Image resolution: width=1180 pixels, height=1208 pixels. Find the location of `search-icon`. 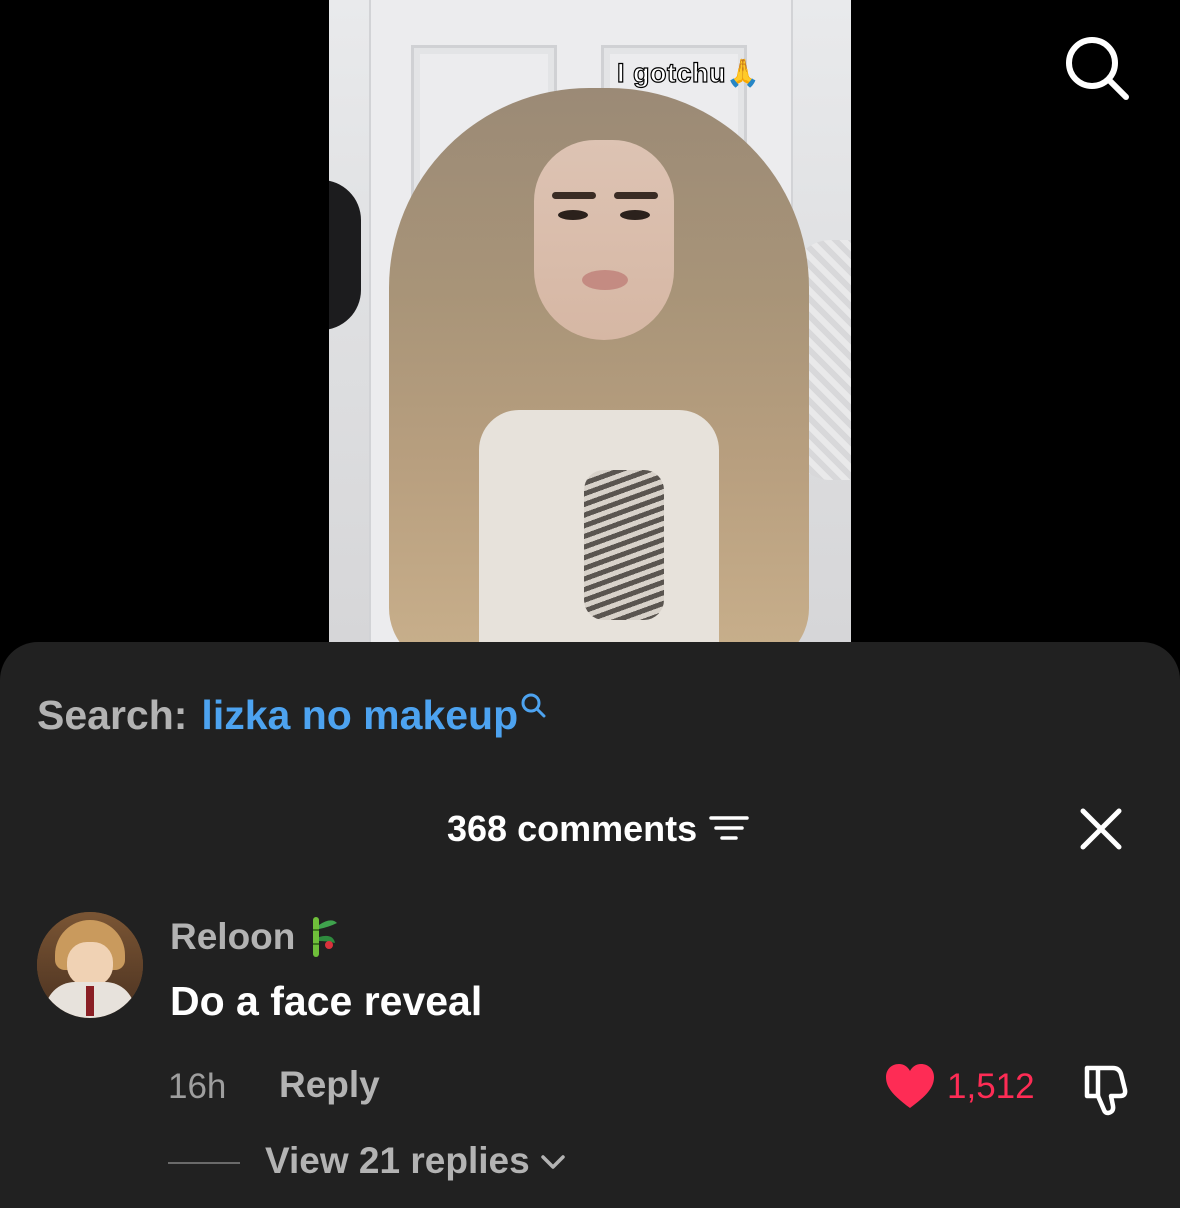

search-icon is located at coordinates (1097, 68).